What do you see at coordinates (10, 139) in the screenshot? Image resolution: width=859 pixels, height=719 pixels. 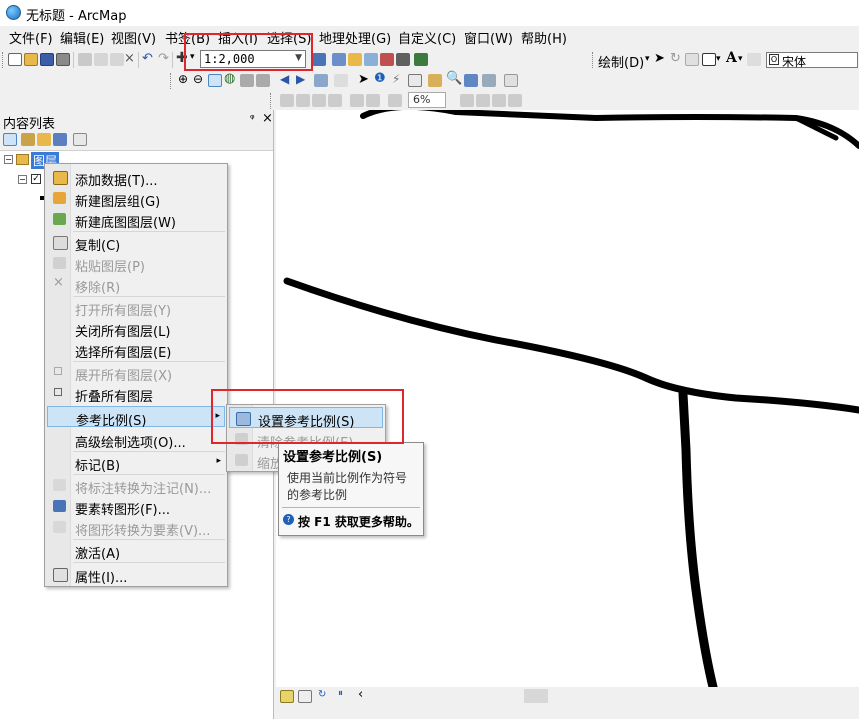 I see `list-by-drawing-order-icon` at bounding box center [10, 139].